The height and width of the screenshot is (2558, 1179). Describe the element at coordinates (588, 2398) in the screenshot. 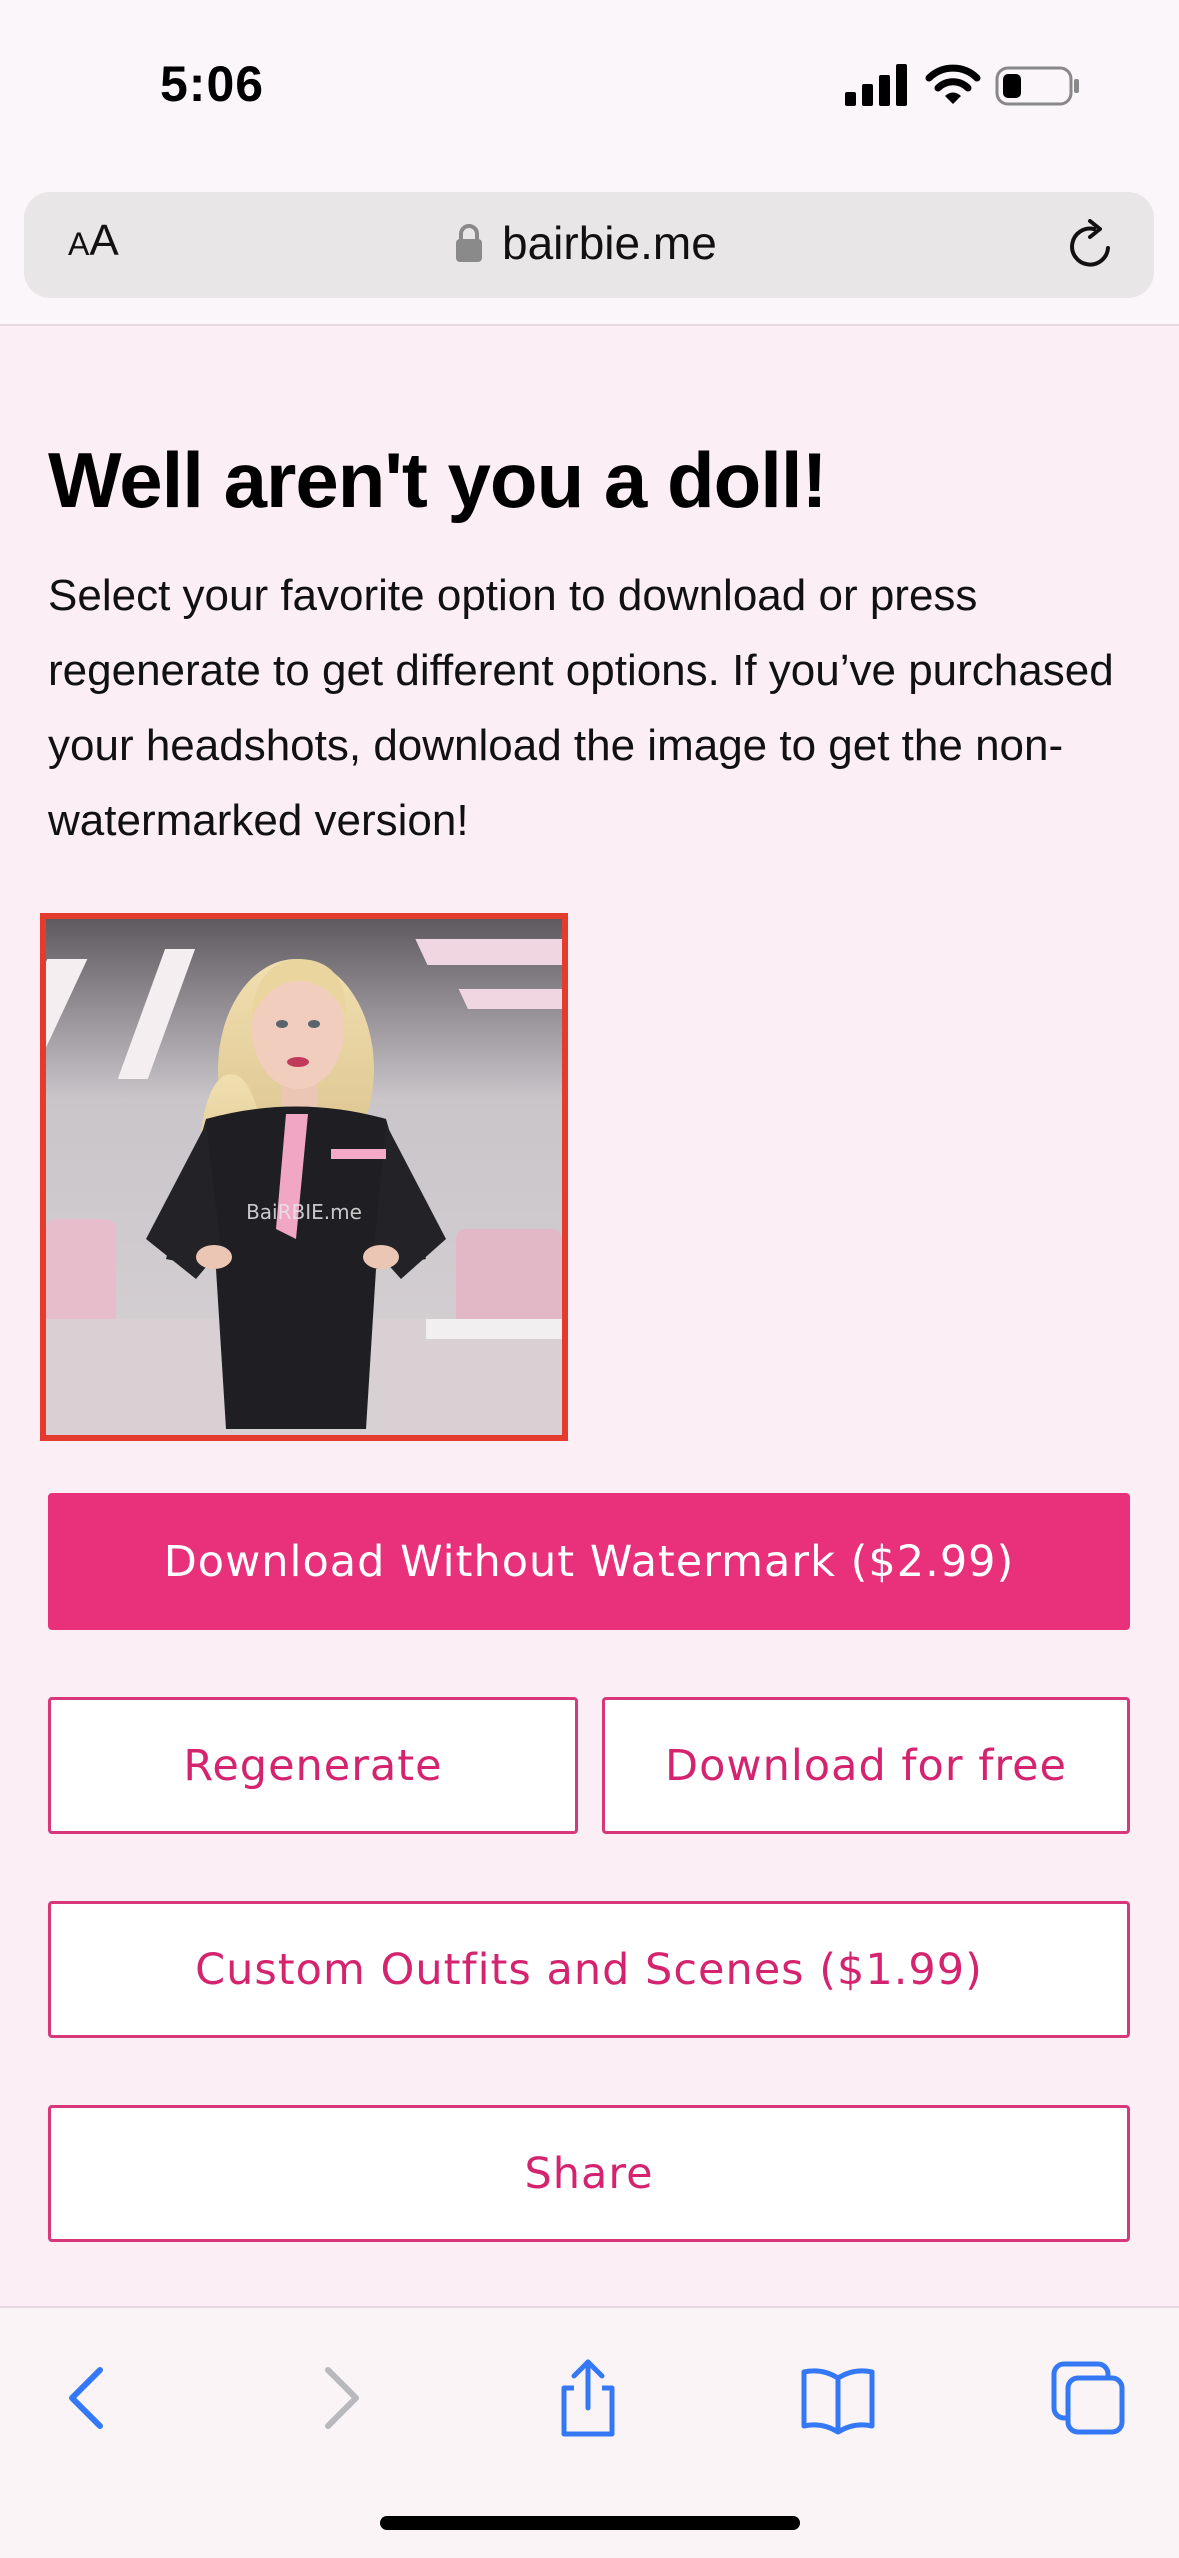

I see `share-icon` at that location.